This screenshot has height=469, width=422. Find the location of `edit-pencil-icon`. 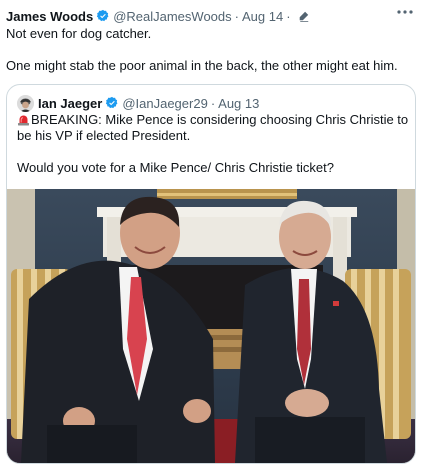

edit-pencil-icon is located at coordinates (304, 16).